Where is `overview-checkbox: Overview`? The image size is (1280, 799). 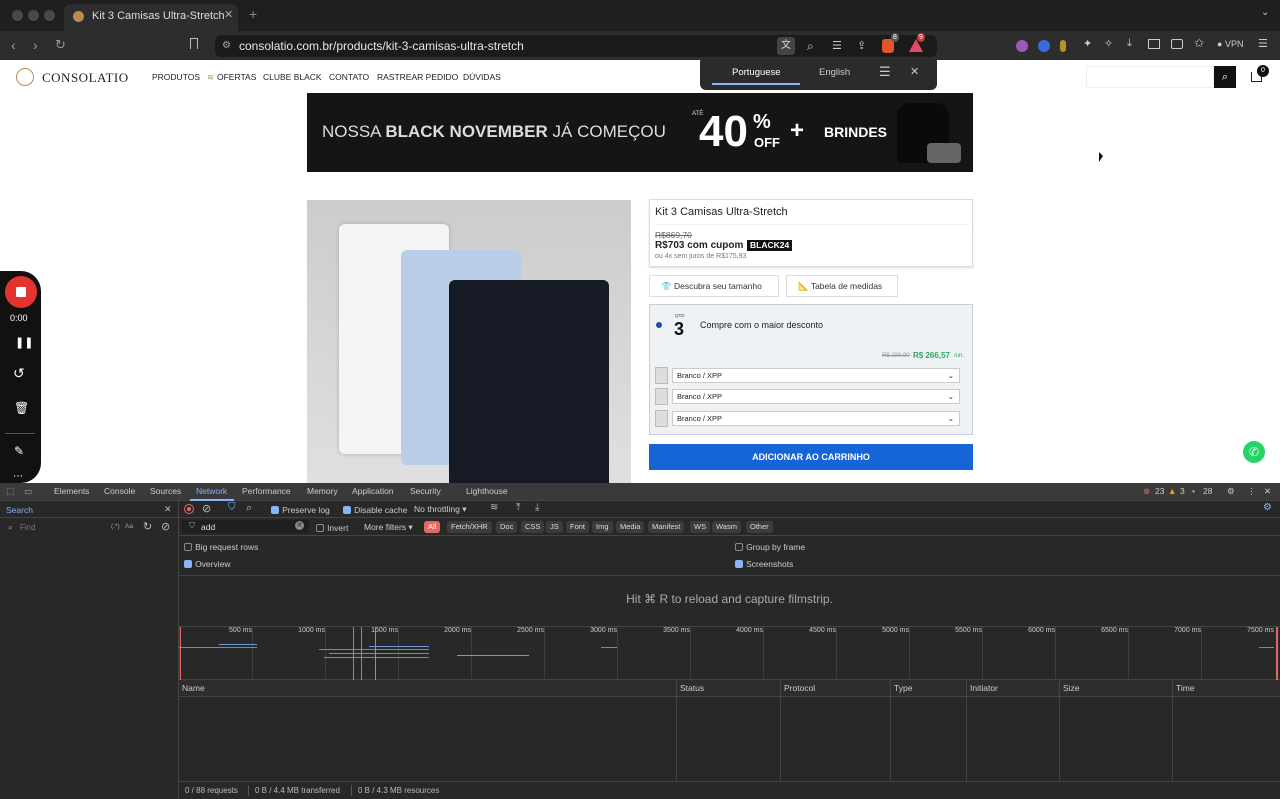
overview-checkbox: Overview is located at coordinates (207, 564).